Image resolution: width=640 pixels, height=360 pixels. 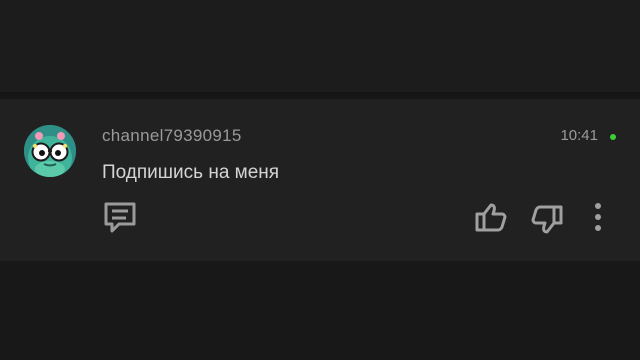 I want to click on frog-avatar-icon, so click(x=50, y=151).